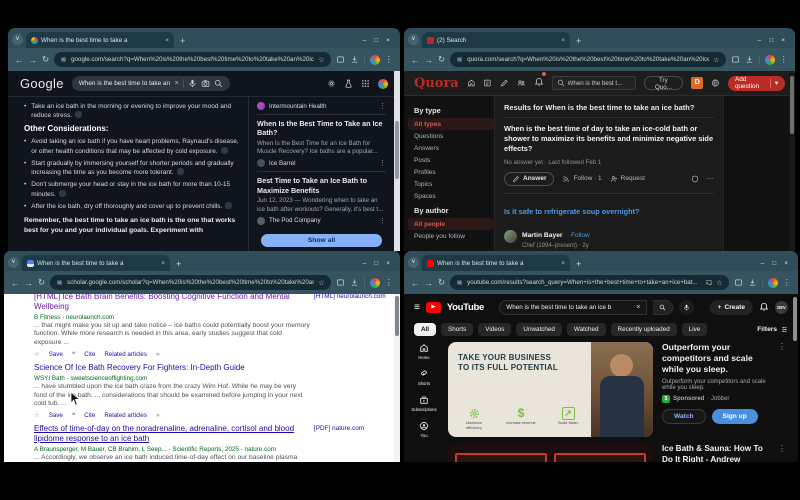 The width and height of the screenshot is (800, 500). What do you see at coordinates (710, 179) in the screenshot?
I see `more-options-icon: ⋯` at bounding box center [710, 179].